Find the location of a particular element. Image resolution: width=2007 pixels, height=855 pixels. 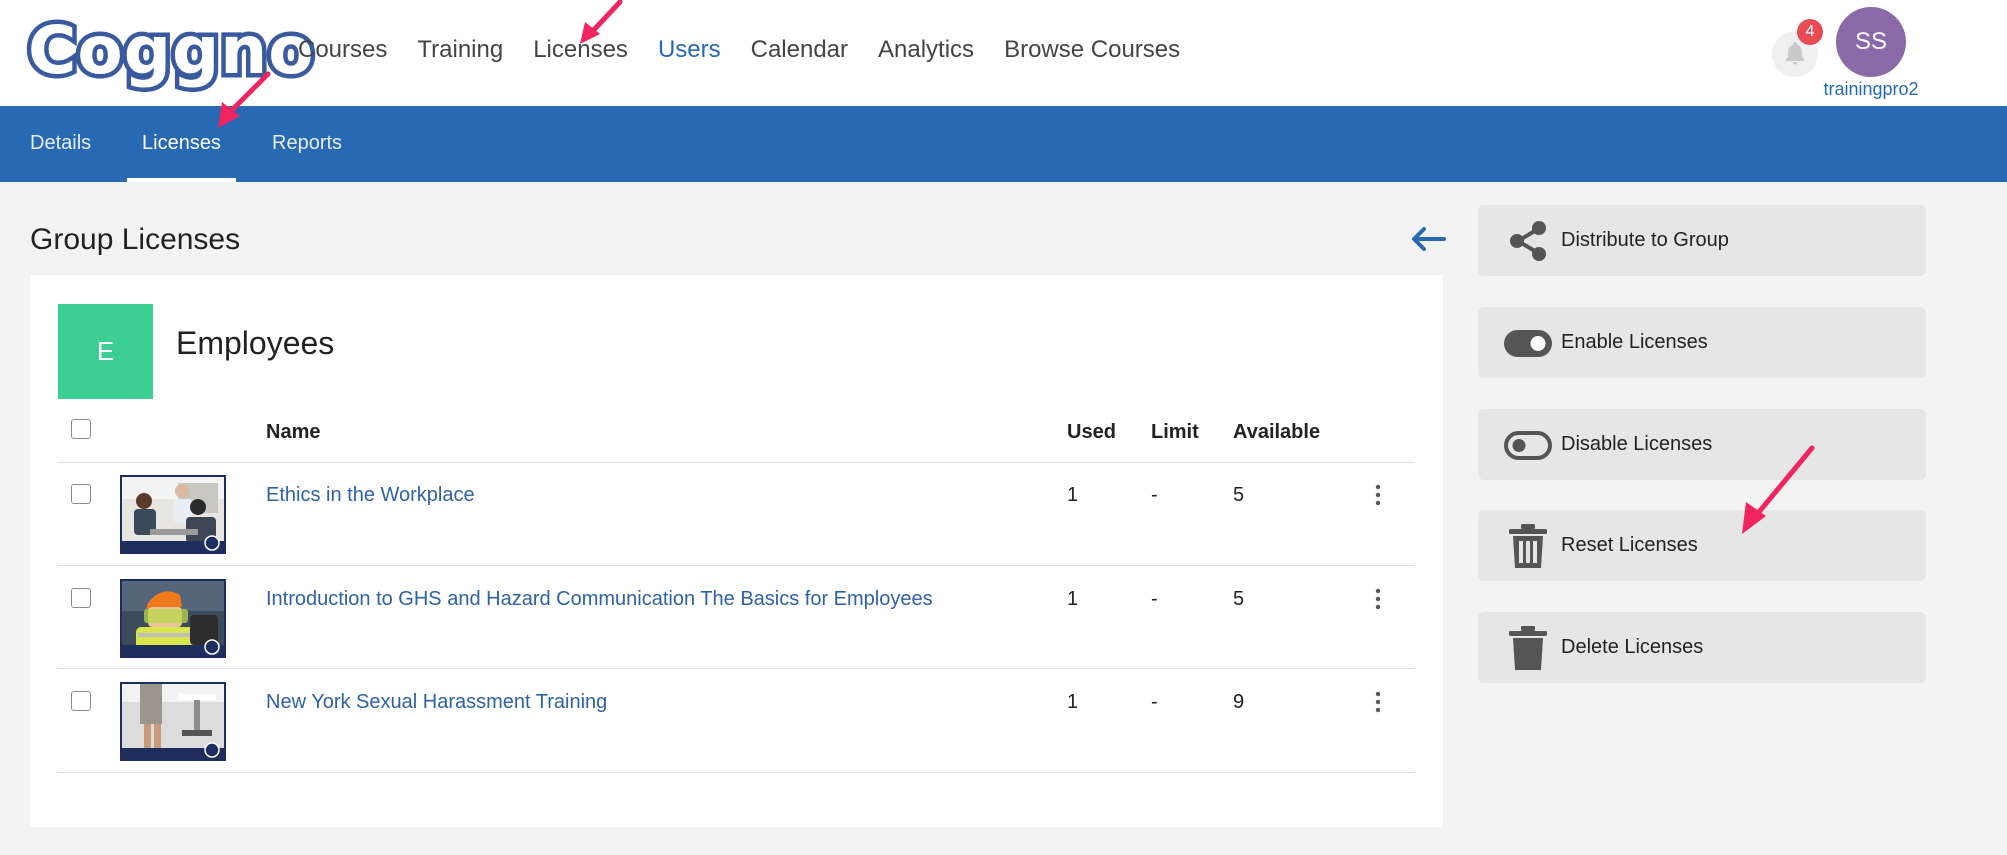

disable-licenses-button: Disable Licenses is located at coordinates (1702, 444).